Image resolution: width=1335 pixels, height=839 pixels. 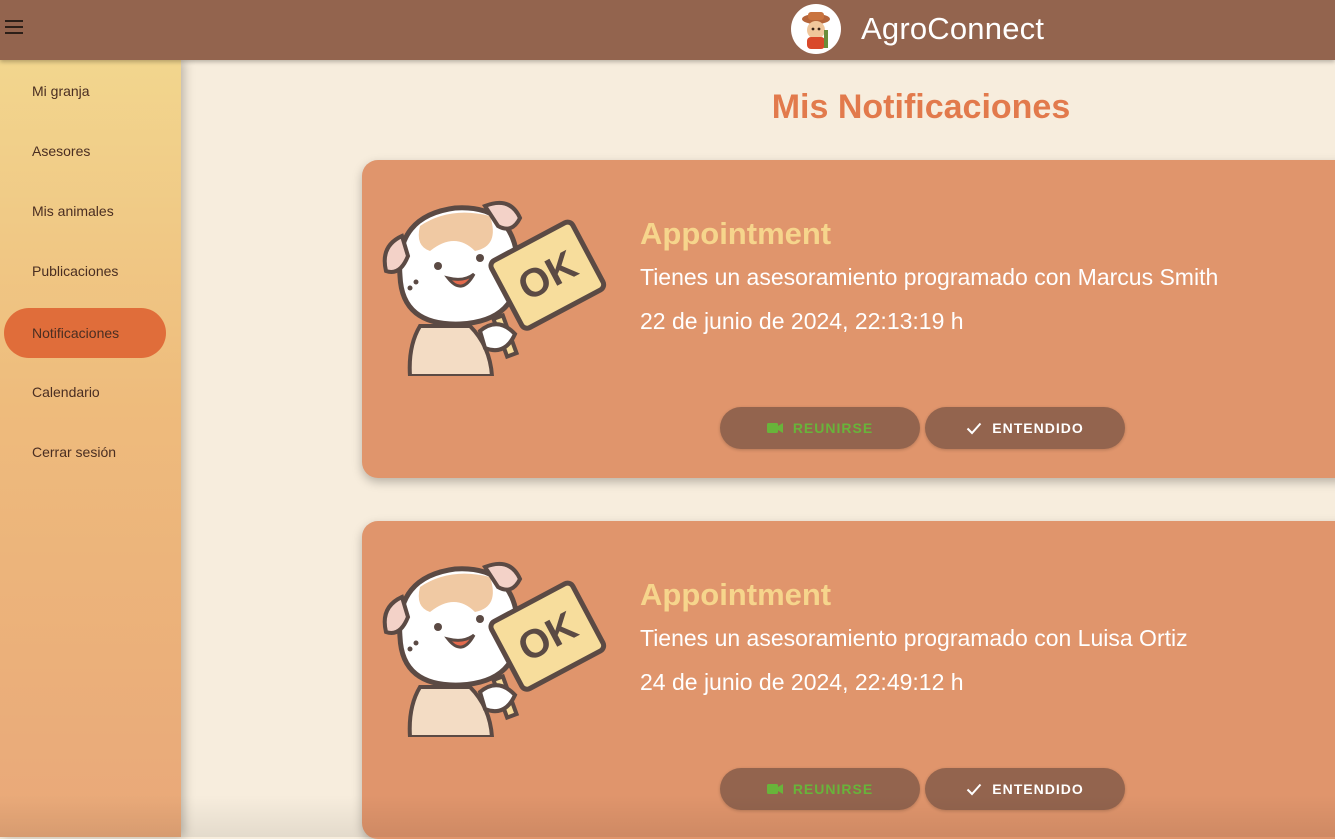 What do you see at coordinates (802, 682) in the screenshot?
I see `notification-date: 24 de junio de 2024, 22:49:12 h` at bounding box center [802, 682].